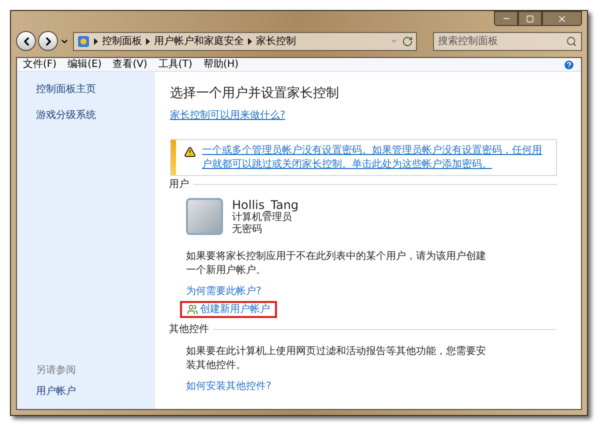 Image resolution: width=600 pixels, height=428 pixels. Describe the element at coordinates (247, 230) in the screenshot. I see `password-status: 无密码` at that location.